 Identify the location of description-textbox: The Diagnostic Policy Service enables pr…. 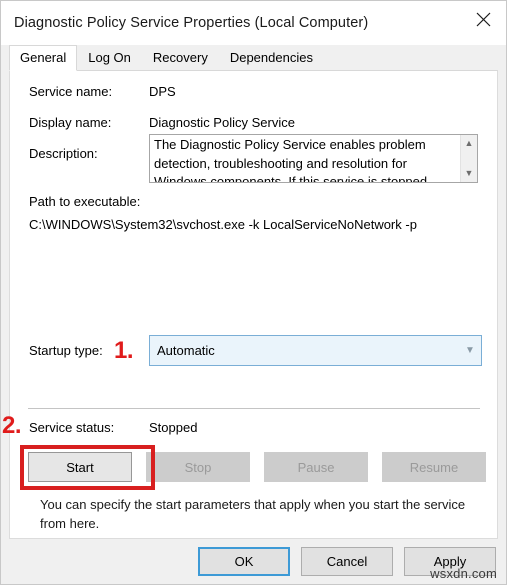
(313, 158).